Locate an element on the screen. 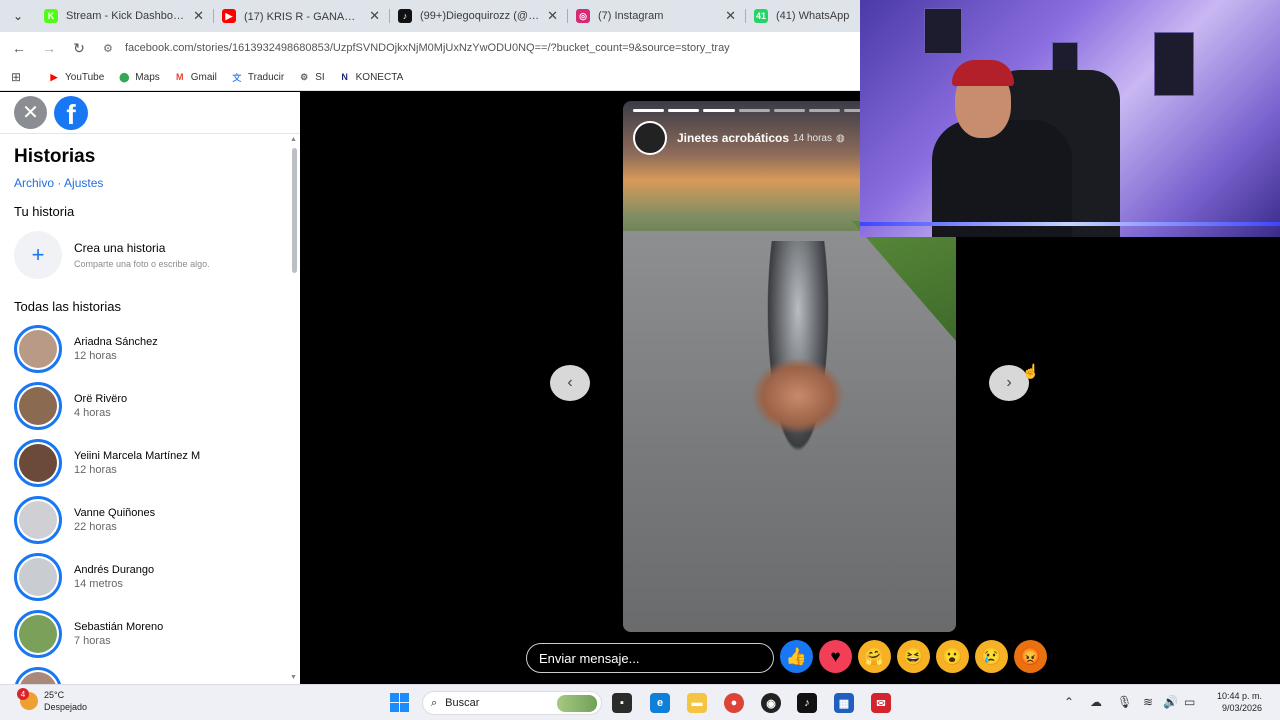 The height and width of the screenshot is (720, 1280). browser-tab: K Stream - Kick Dashboard ✕ is located at coordinates (125, 16).